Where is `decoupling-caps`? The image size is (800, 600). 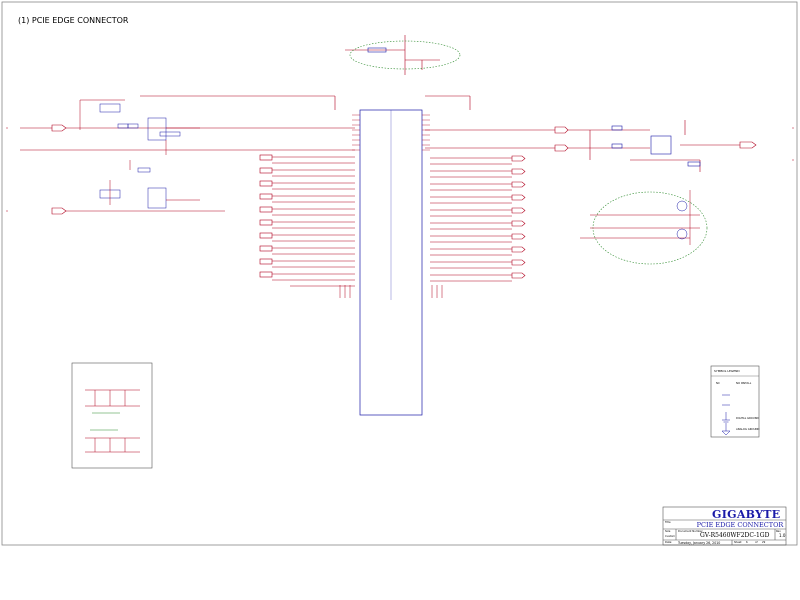 decoupling-caps is located at coordinates (112, 421).